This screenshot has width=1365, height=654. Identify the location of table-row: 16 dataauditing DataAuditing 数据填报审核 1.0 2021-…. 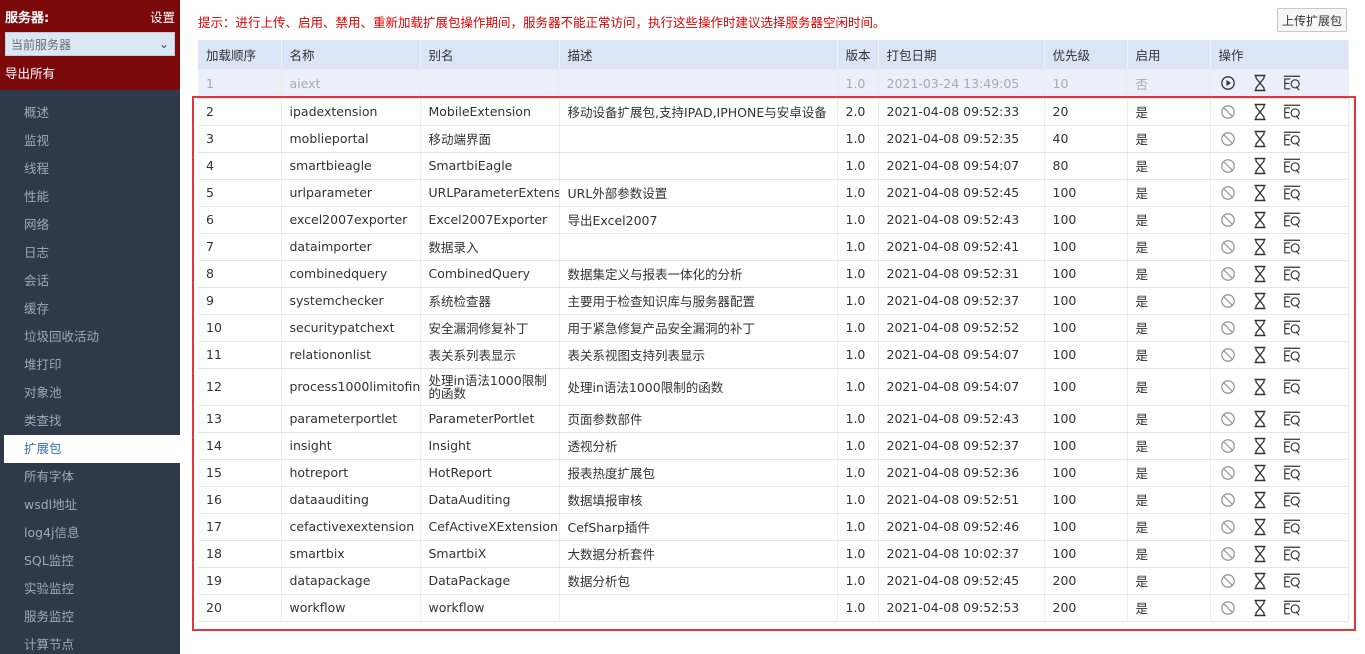
(773, 500).